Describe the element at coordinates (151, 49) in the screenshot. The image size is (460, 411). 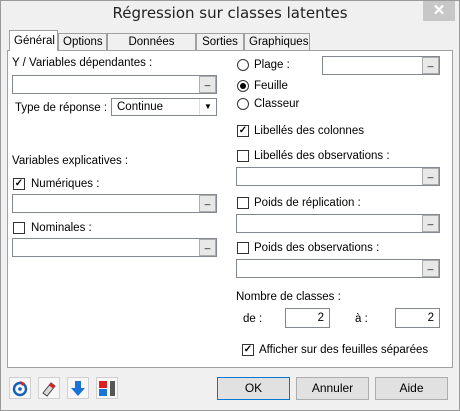
I see `tab-missing-data: Données manq.` at that location.